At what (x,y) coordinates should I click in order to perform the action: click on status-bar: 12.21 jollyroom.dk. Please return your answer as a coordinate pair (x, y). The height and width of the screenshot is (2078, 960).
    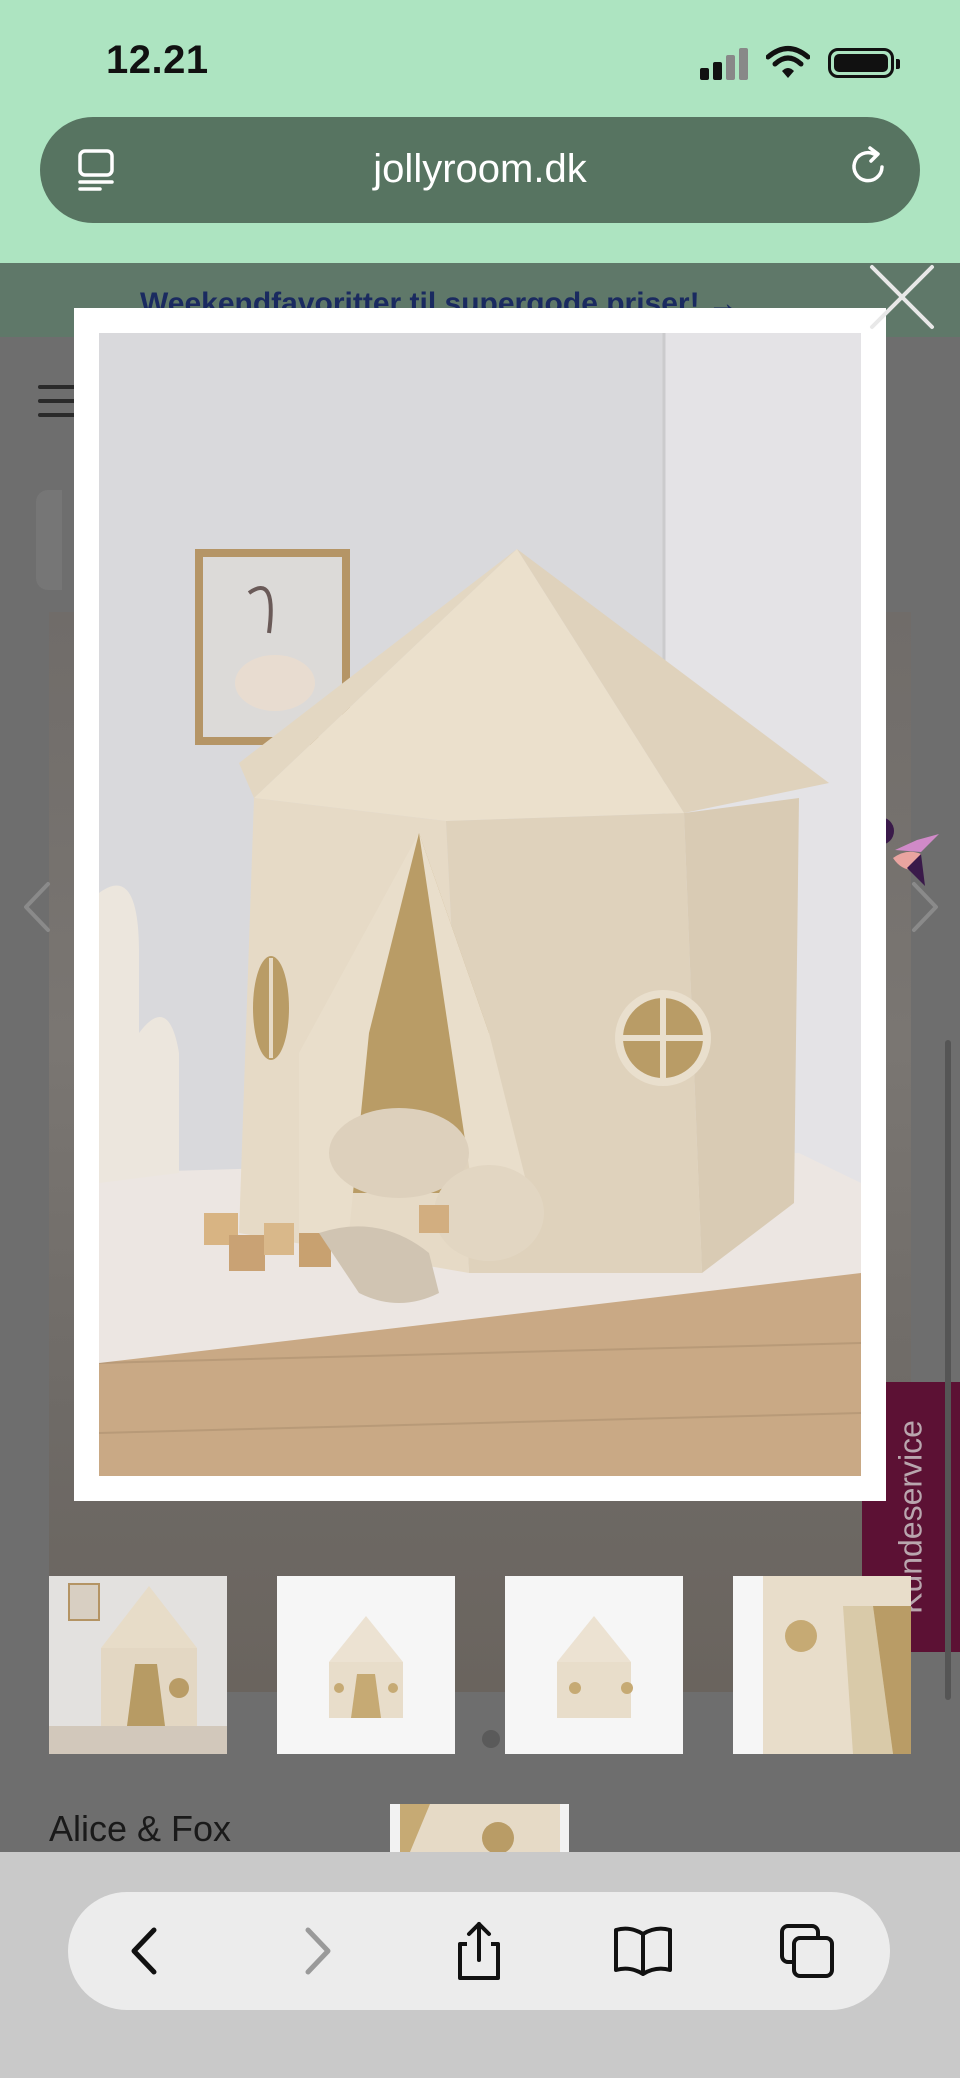
    Looking at the image, I should click on (480, 131).